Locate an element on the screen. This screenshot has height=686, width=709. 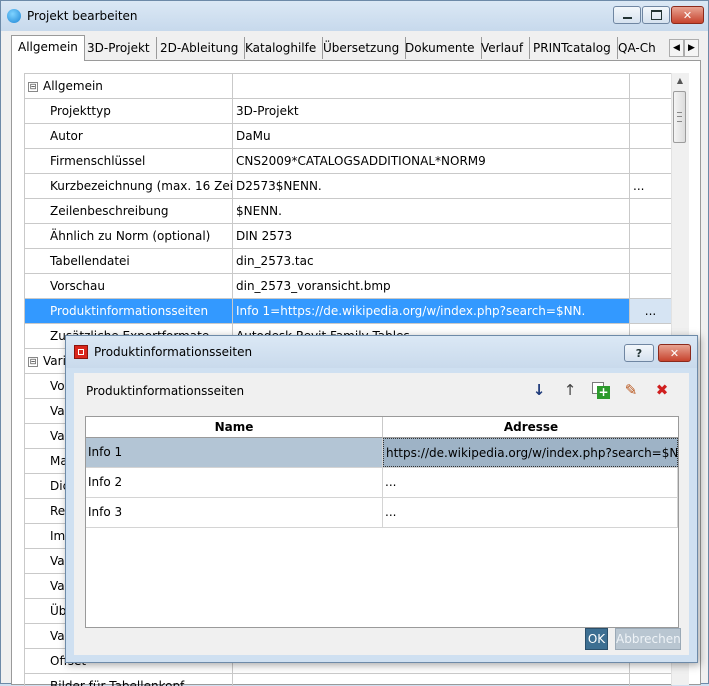
grid-row: Vorschau din_2573_voransicht.bmp is located at coordinates (348, 286).